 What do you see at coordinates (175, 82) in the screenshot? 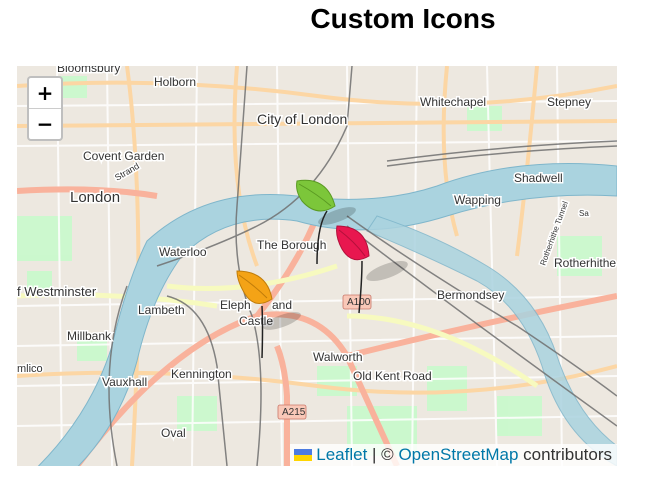
I see `map-label-holborn: Holborn` at bounding box center [175, 82].